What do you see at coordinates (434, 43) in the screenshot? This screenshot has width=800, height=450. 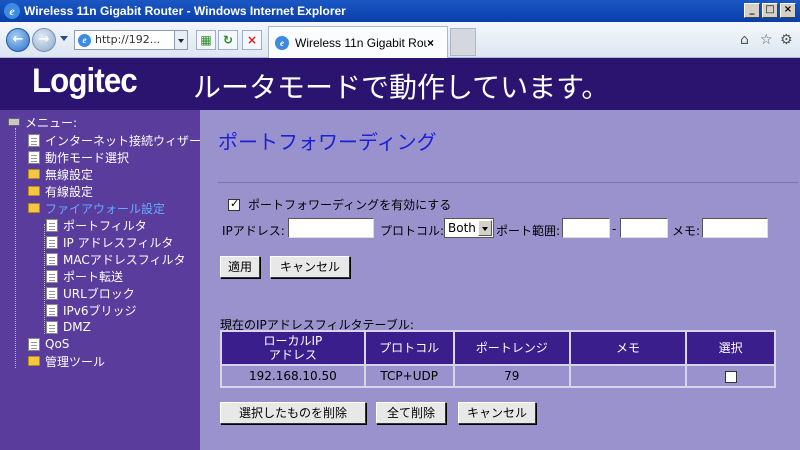 I see `tab-close-icon: ×` at bounding box center [434, 43].